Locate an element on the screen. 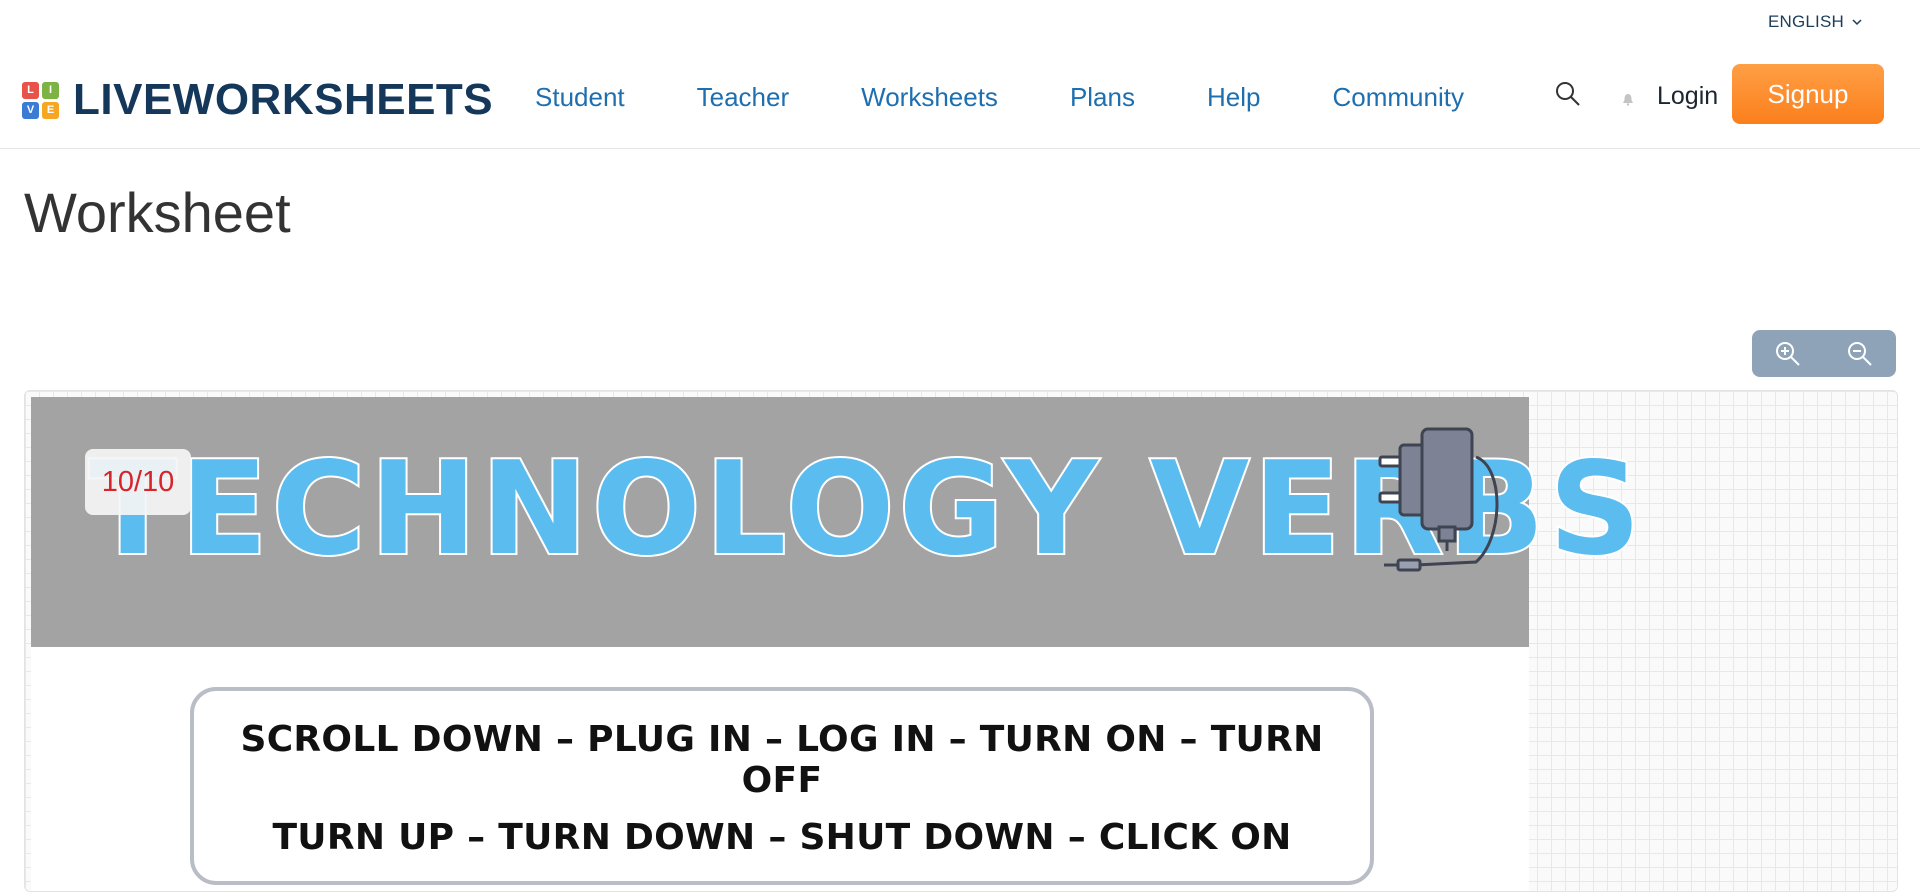 The width and height of the screenshot is (1920, 892). language-selector: ENGLISH is located at coordinates (1815, 22).